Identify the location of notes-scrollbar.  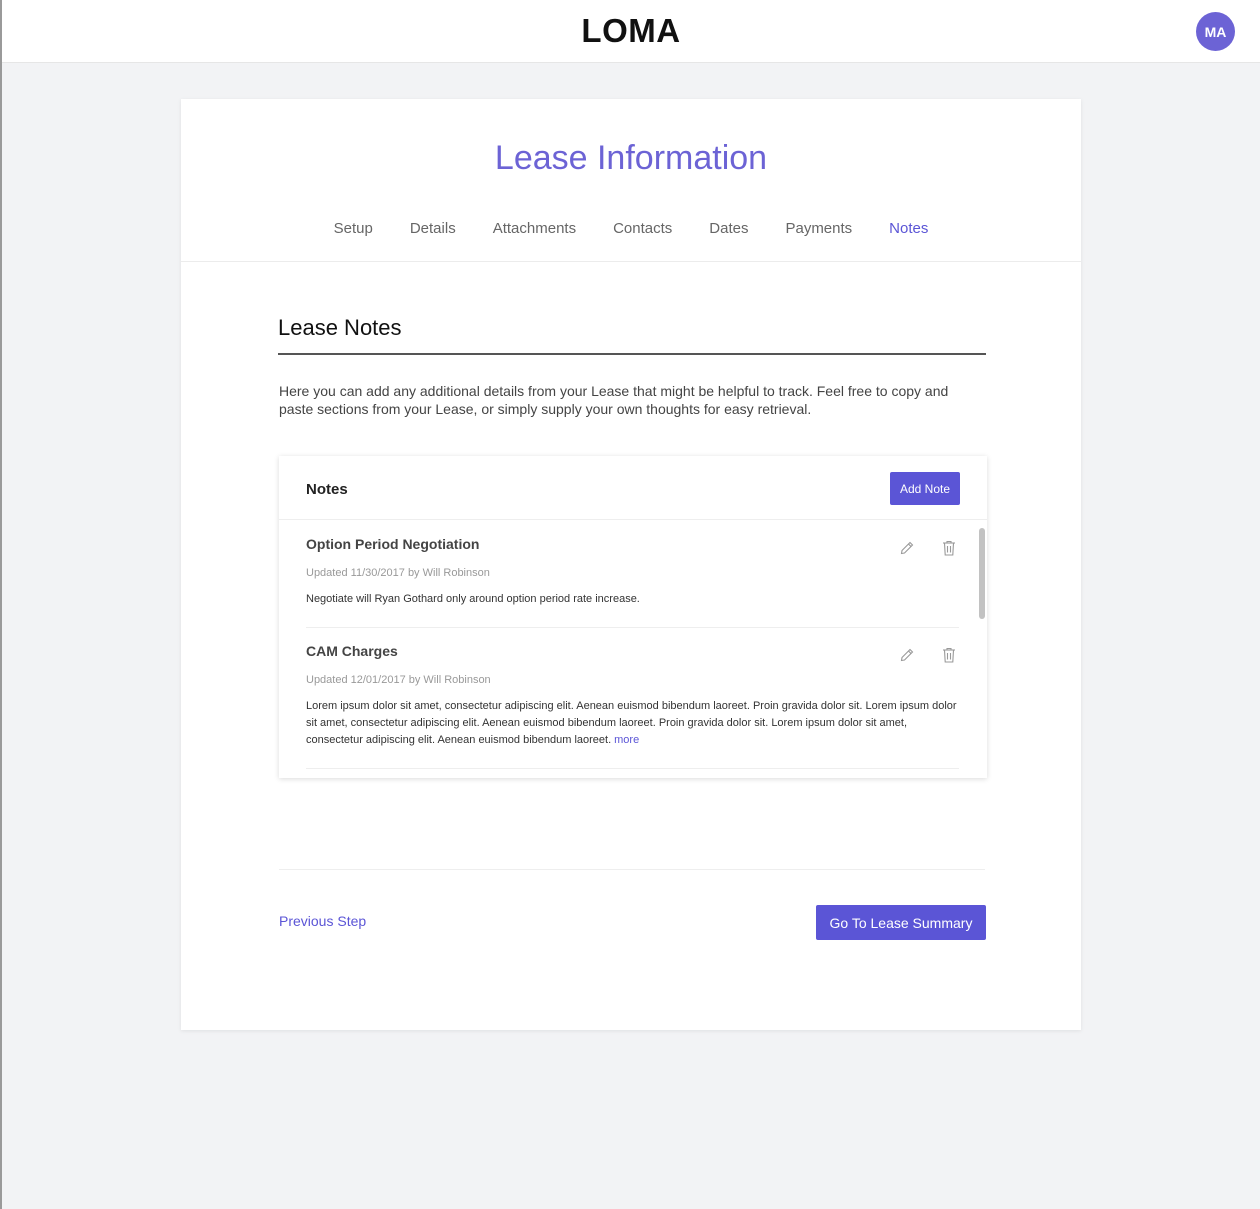
(982, 573).